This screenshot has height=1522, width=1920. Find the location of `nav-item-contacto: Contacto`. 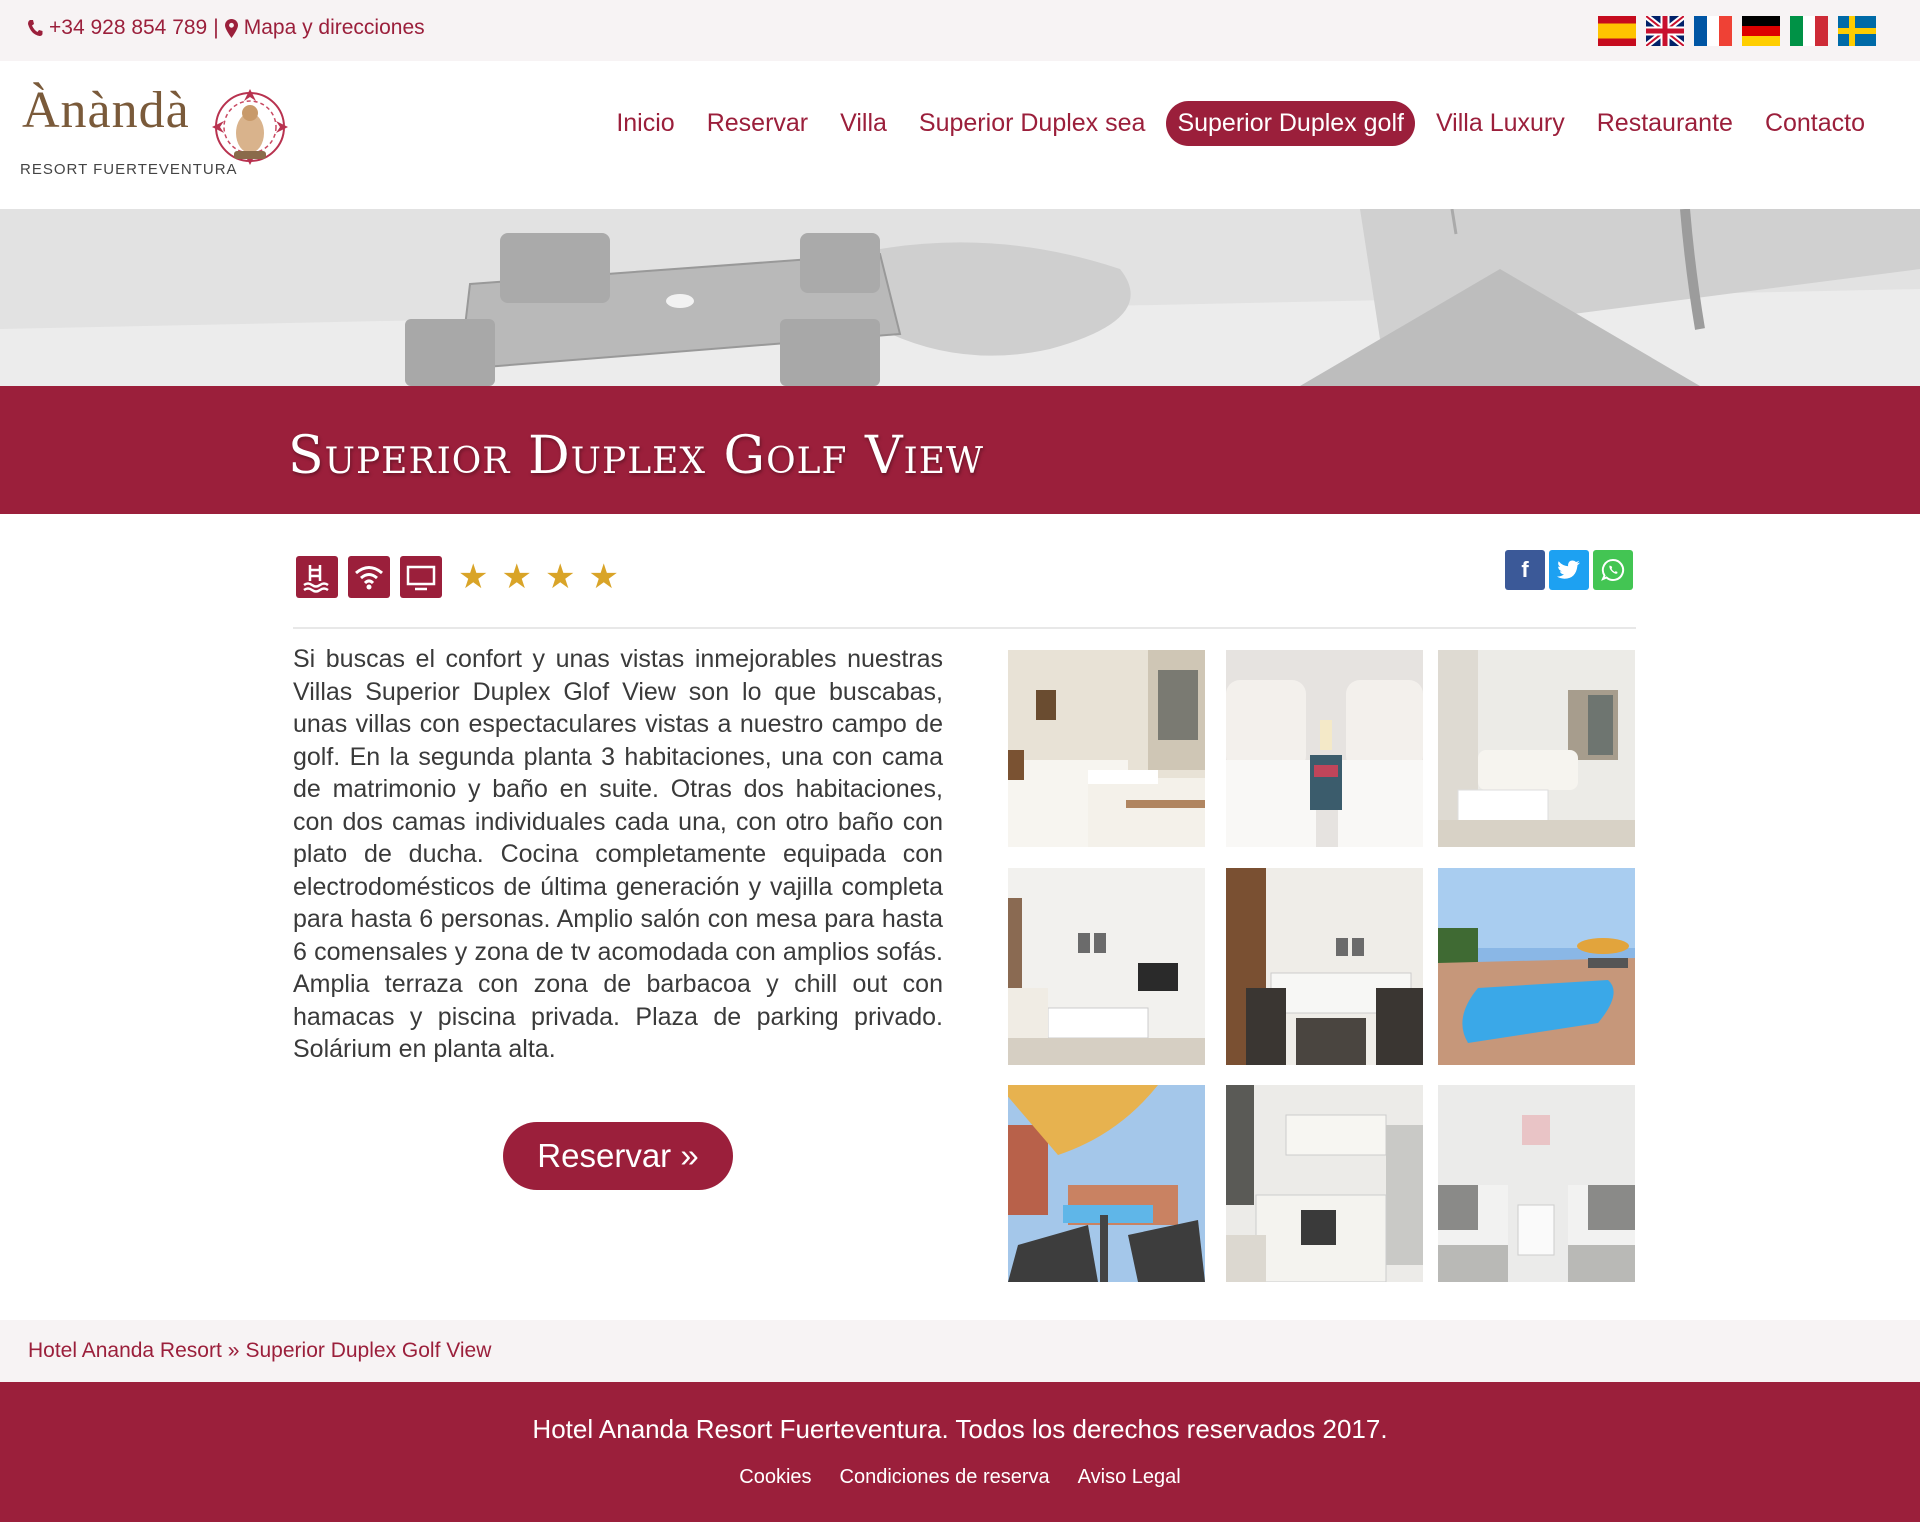

nav-item-contacto: Contacto is located at coordinates (1815, 123).